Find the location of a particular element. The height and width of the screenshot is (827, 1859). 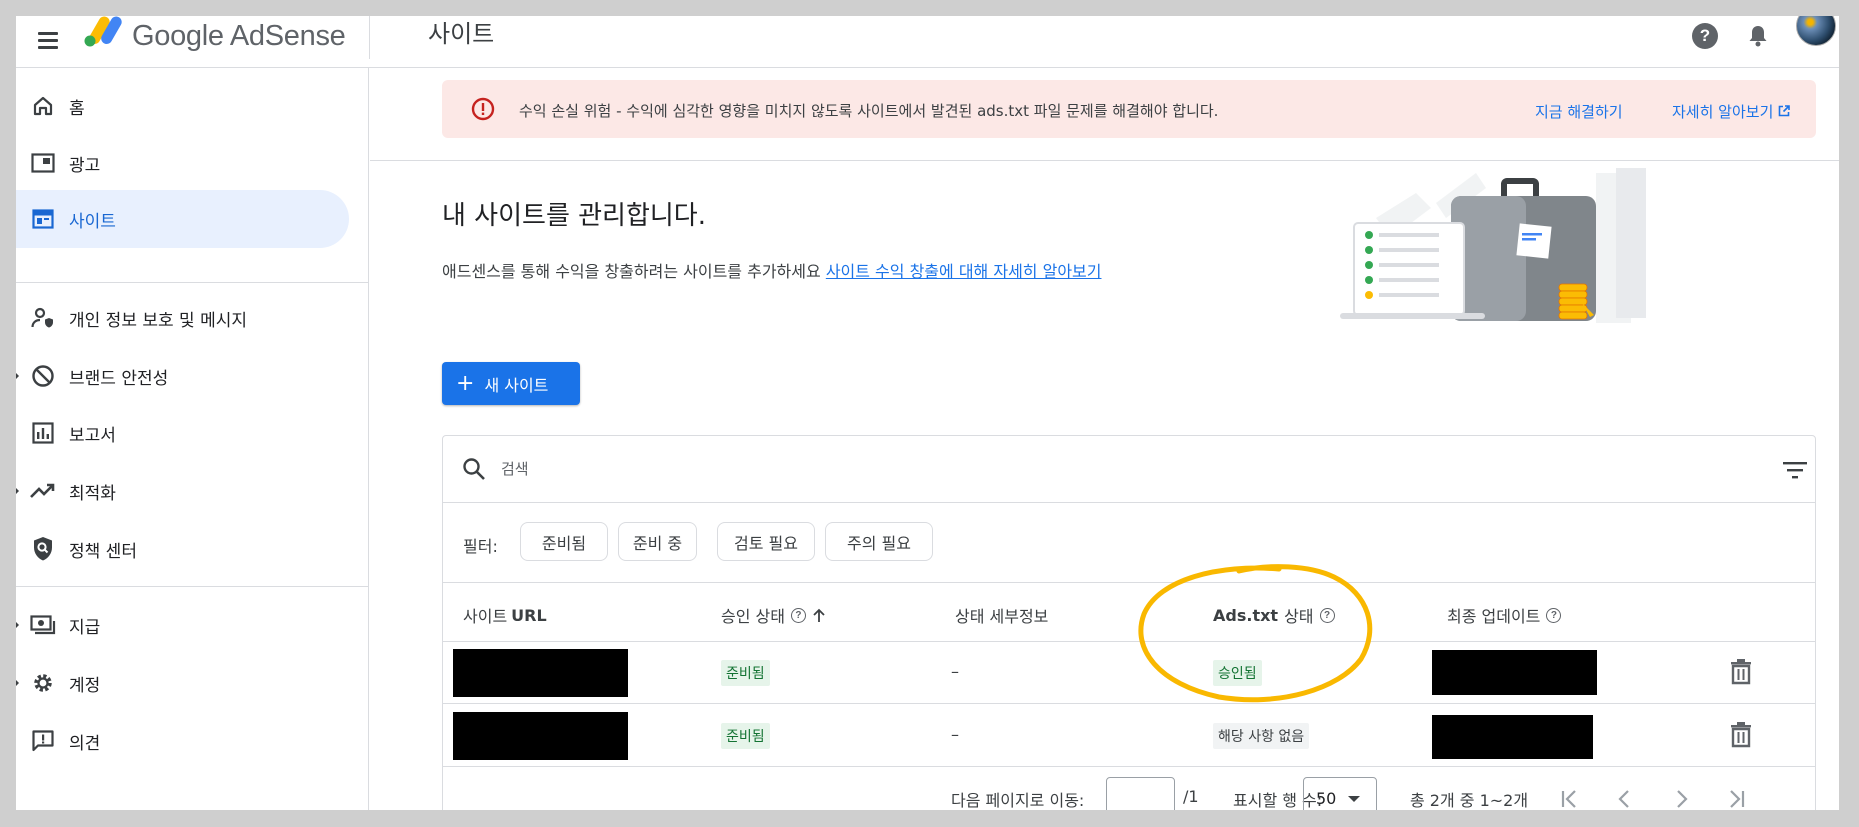

filter-row: 필터: 준비됨 준비 중 검토 필요 주의 필요 is located at coordinates (1129, 543).